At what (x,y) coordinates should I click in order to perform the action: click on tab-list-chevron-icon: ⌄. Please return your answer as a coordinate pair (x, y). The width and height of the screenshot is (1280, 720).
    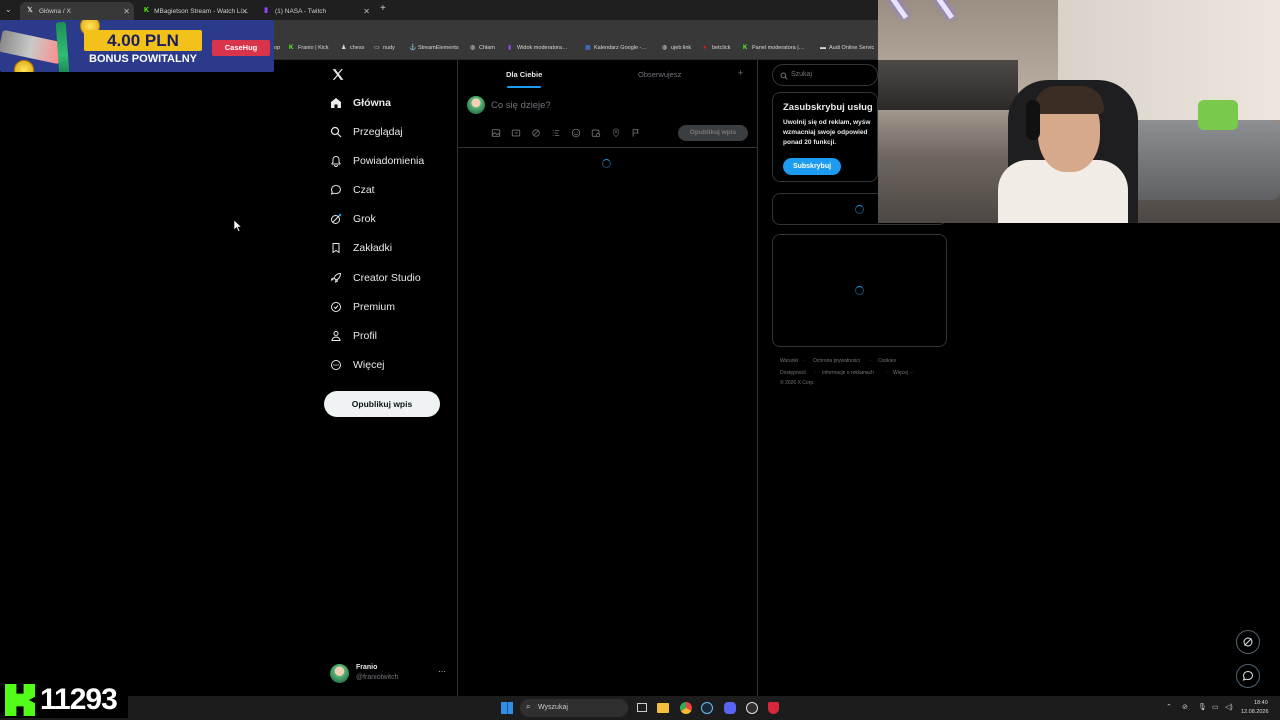
    Looking at the image, I should click on (8, 9).